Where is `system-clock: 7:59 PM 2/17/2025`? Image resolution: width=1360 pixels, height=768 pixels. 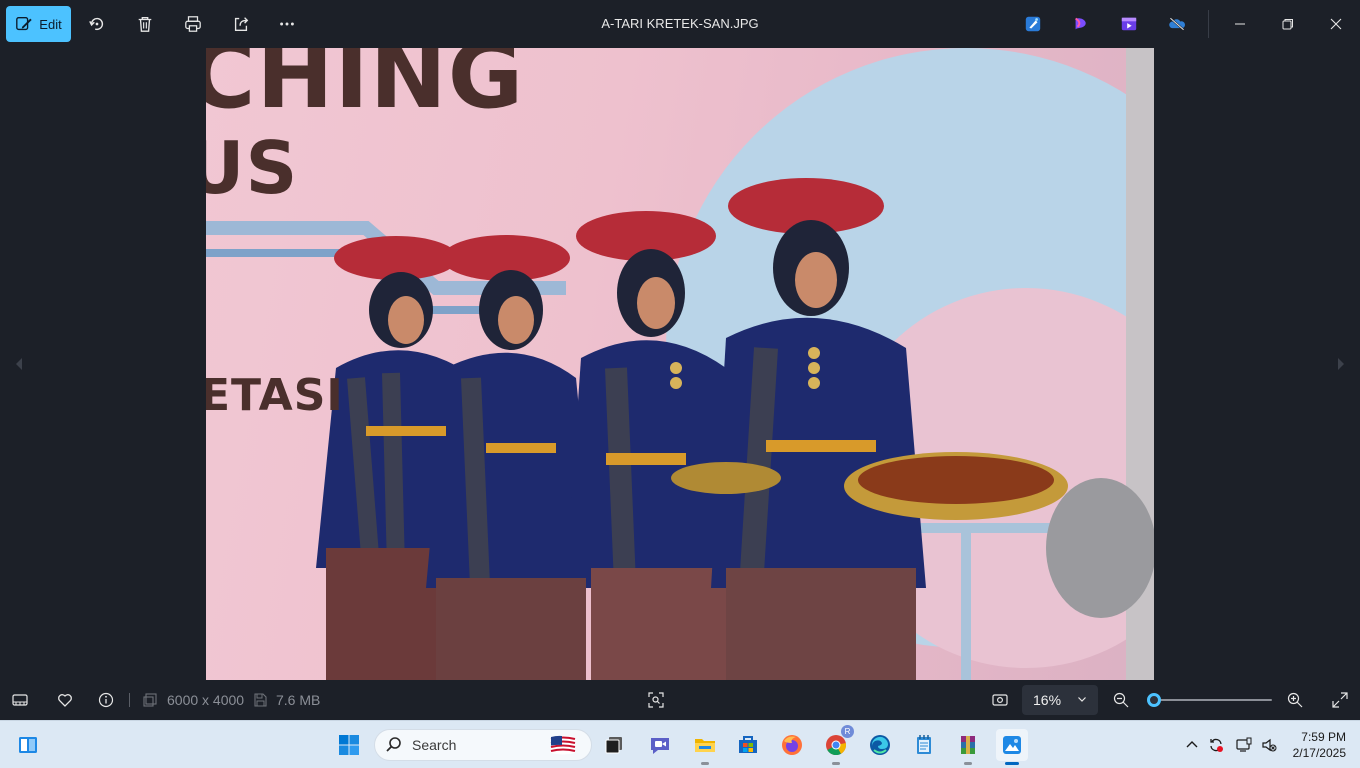
system-clock: 7:59 PM 2/17/2025 is located at coordinates (1314, 745).